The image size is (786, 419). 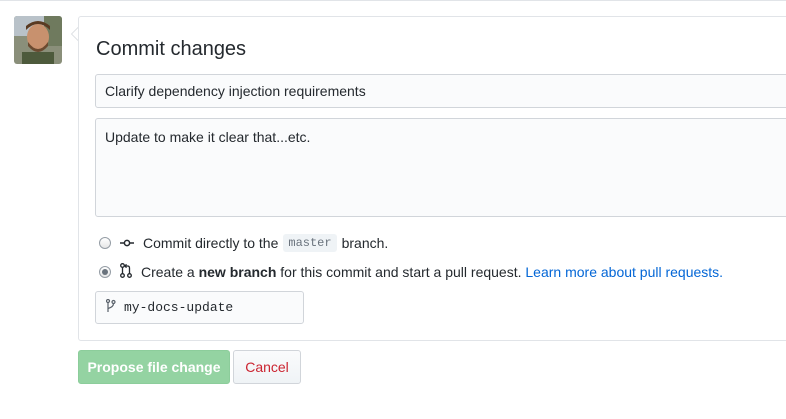 What do you see at coordinates (110, 307) in the screenshot?
I see `git-branch-icon` at bounding box center [110, 307].